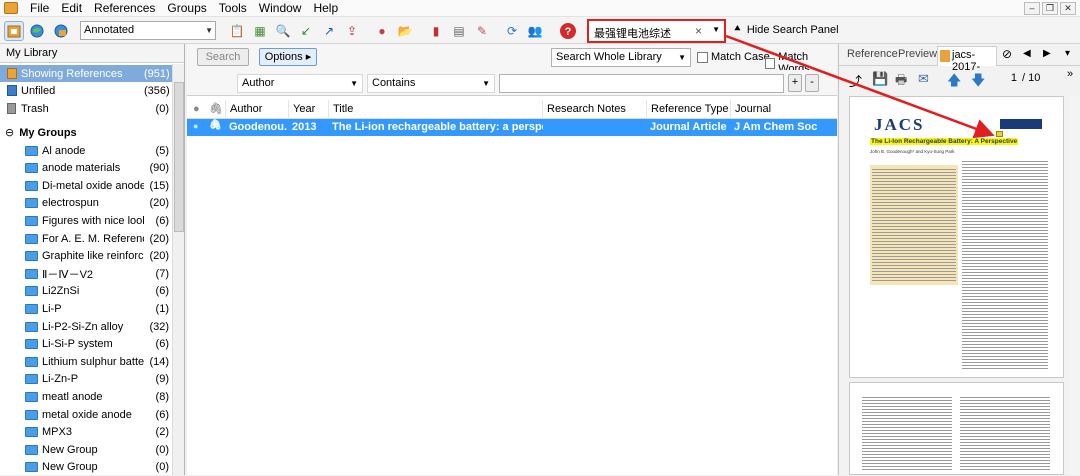  Describe the element at coordinates (535, 31) in the screenshot. I see `share-icon: 👥` at that location.